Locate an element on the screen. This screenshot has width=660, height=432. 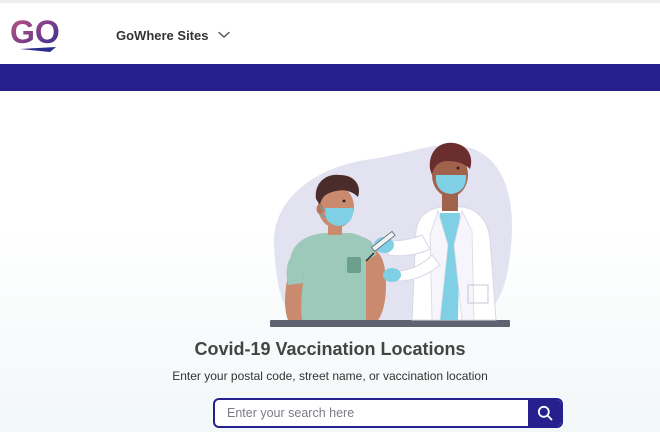
search-bar is located at coordinates (388, 413).